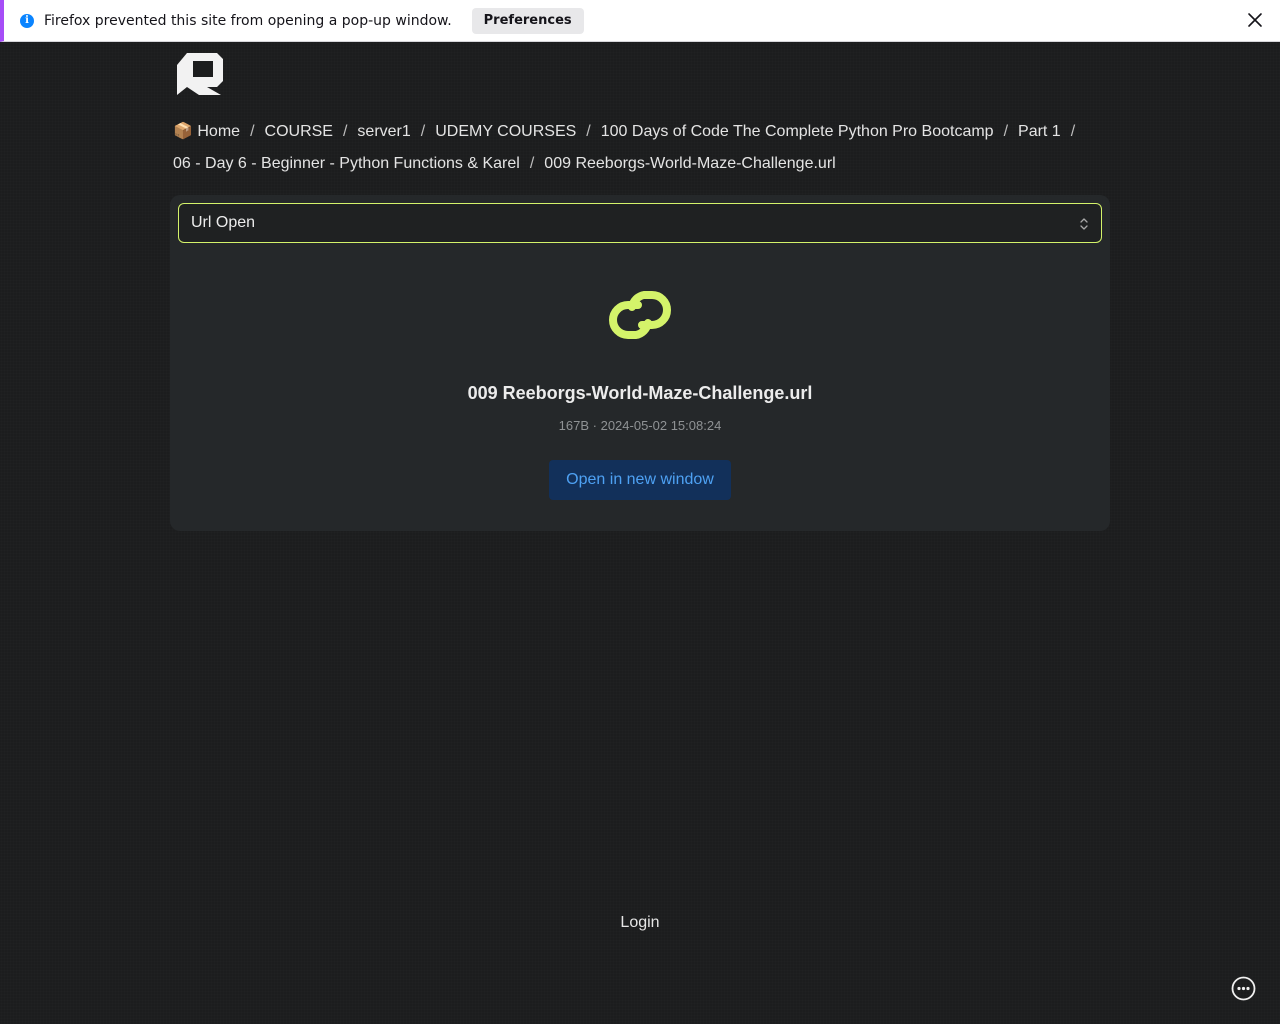  I want to click on package-icon: 📦, so click(183, 131).